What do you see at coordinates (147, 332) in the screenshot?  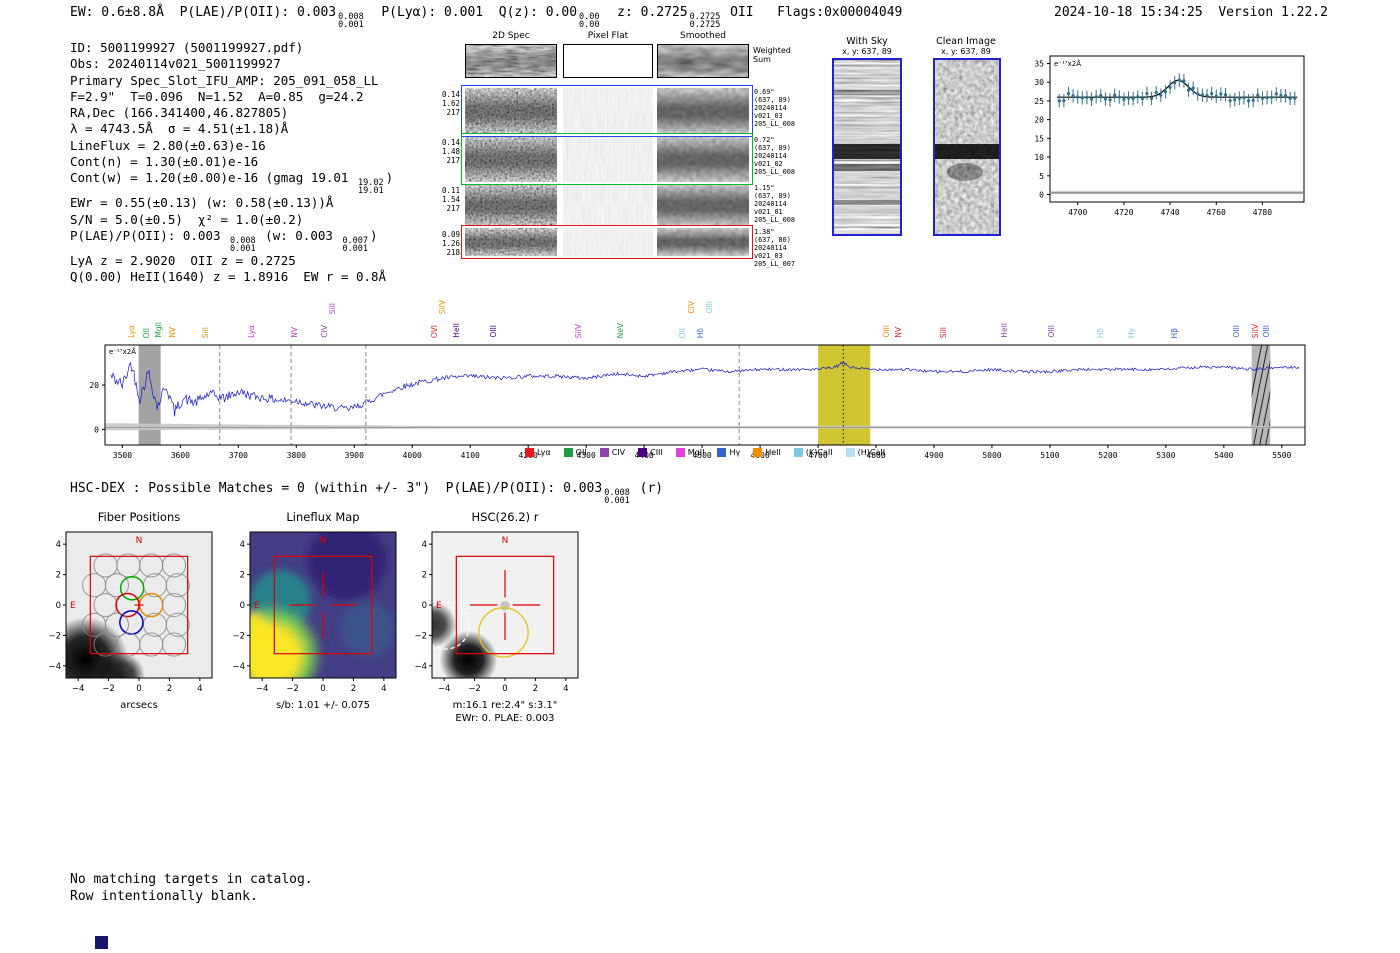 I see `emission-line-label: OII` at bounding box center [147, 332].